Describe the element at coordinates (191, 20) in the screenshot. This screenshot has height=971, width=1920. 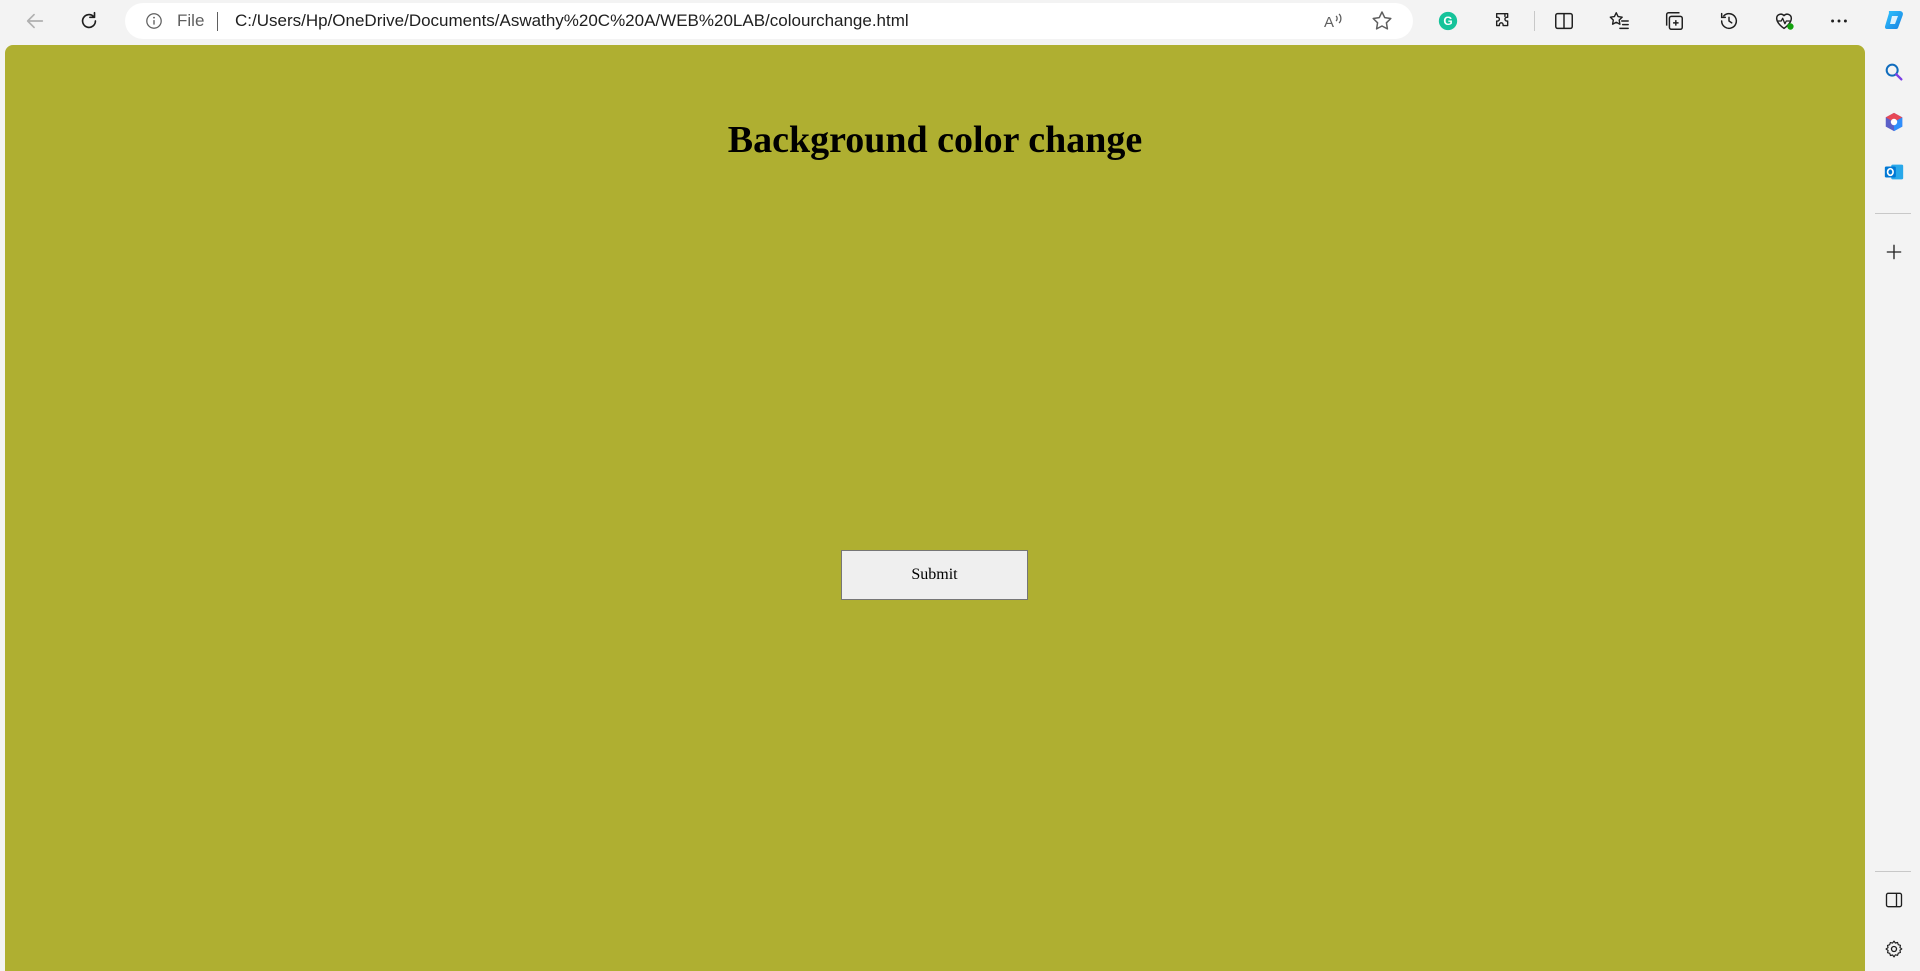
I see `address-scheme-label: File` at that location.